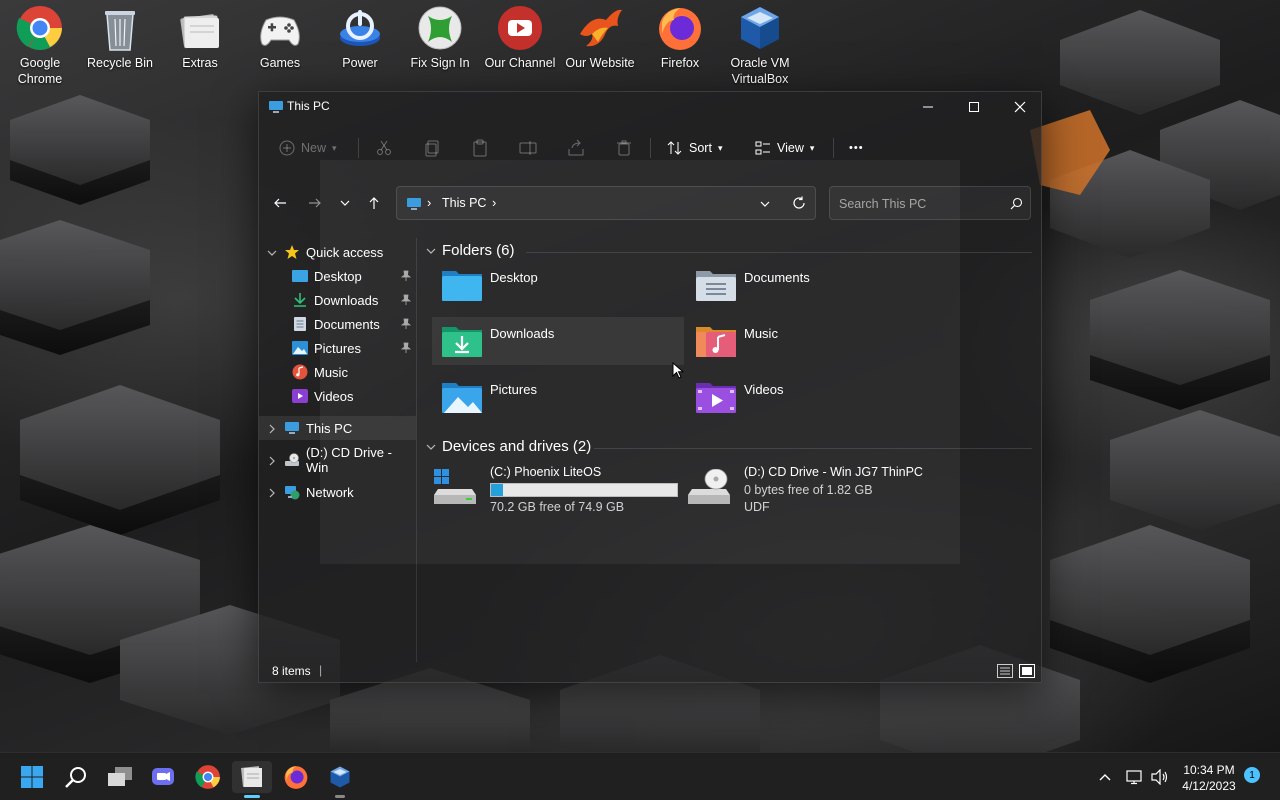  Describe the element at coordinates (280, 28) in the screenshot. I see `gamepad-icon` at that location.